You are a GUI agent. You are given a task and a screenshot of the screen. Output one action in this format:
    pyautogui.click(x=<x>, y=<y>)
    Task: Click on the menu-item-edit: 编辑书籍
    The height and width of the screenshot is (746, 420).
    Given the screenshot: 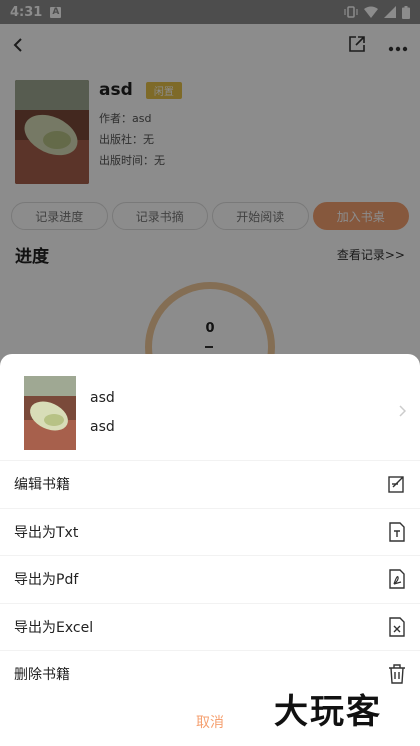 What is the action you would take?
    pyautogui.click(x=210, y=484)
    